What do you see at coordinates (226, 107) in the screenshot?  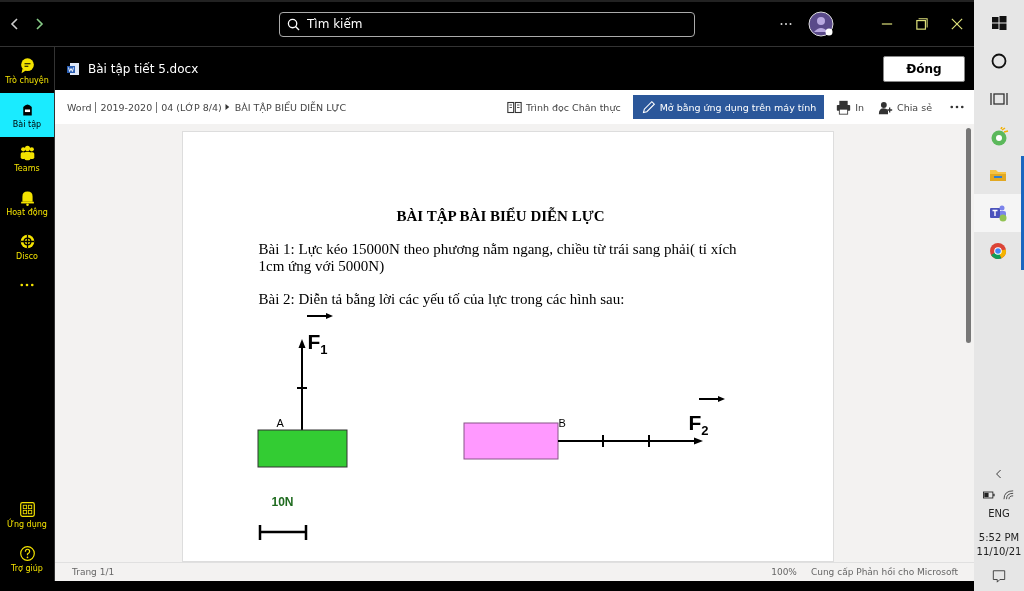 I see `caret-icon` at bounding box center [226, 107].